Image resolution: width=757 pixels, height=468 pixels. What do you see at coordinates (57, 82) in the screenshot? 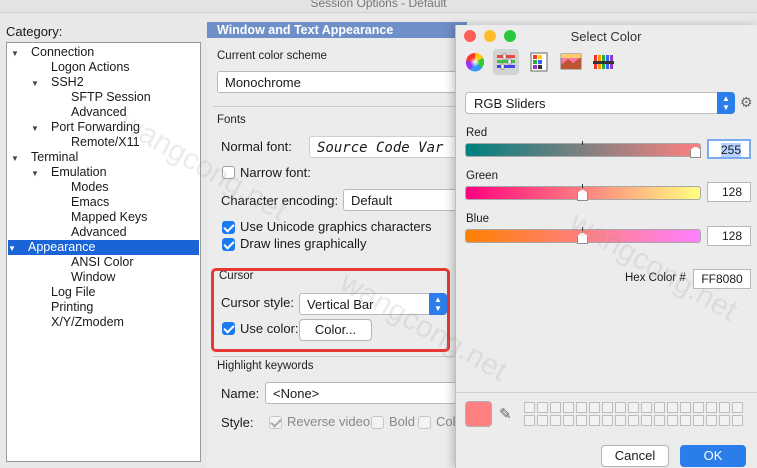
I see `category-item: ▼ SSH2` at bounding box center [57, 82].